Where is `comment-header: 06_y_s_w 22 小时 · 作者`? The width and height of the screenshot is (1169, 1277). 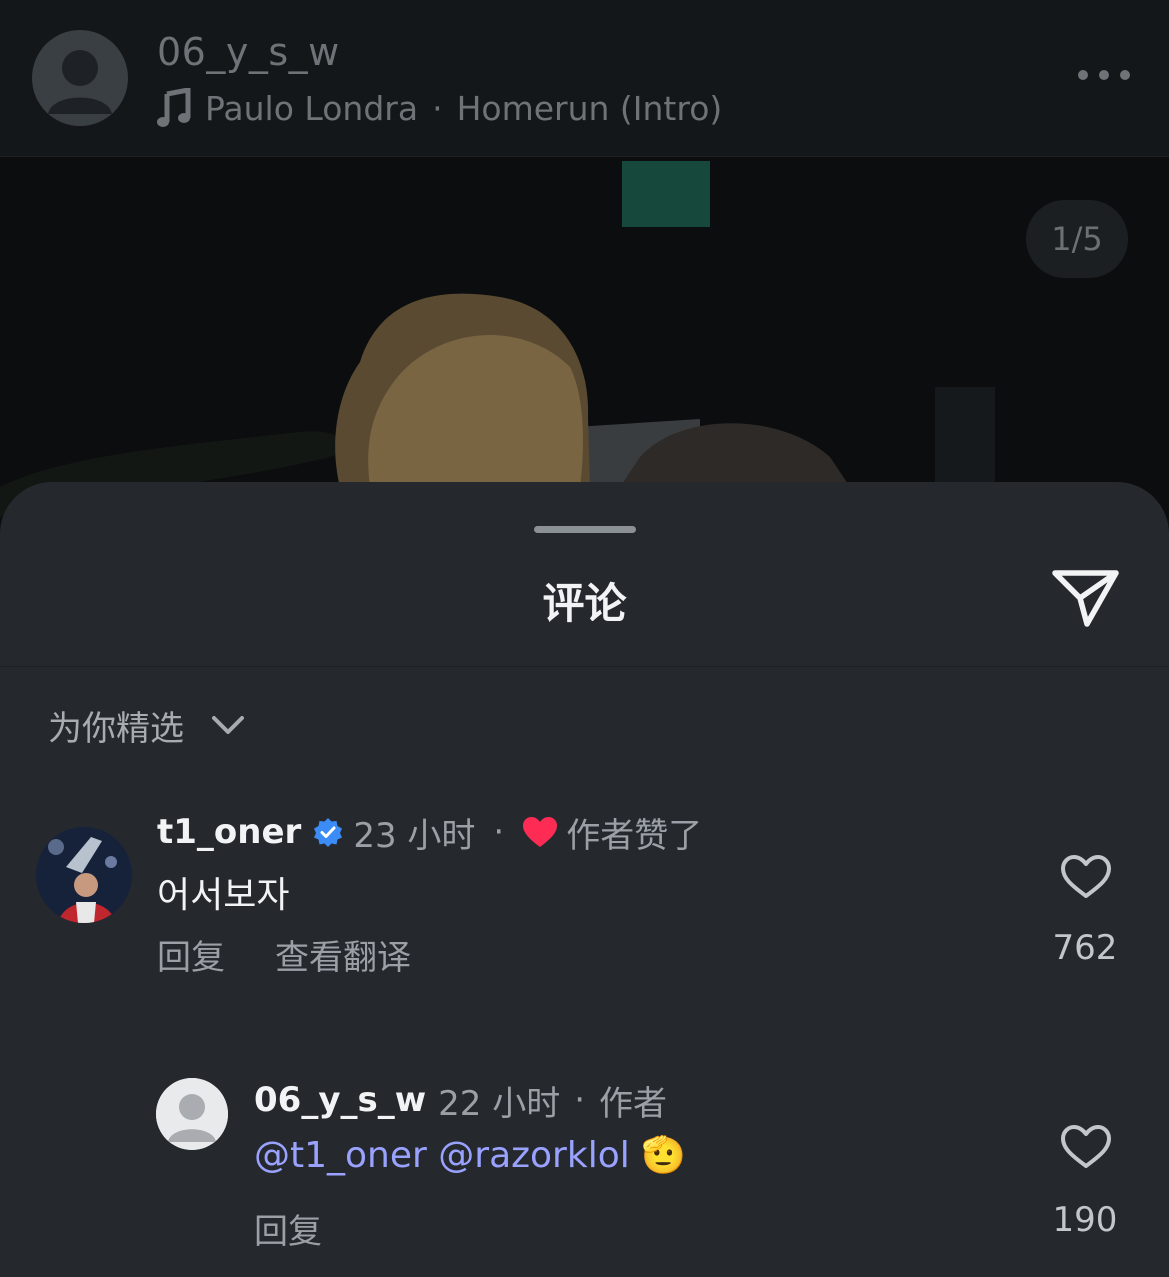 comment-header: 06_y_s_w 22 小时 · 作者 is located at coordinates (460, 1100).